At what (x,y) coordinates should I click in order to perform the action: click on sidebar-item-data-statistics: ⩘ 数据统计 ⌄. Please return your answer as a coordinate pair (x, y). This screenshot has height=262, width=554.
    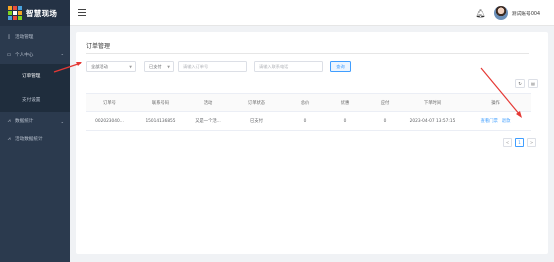
    Looking at the image, I should click on (35, 121).